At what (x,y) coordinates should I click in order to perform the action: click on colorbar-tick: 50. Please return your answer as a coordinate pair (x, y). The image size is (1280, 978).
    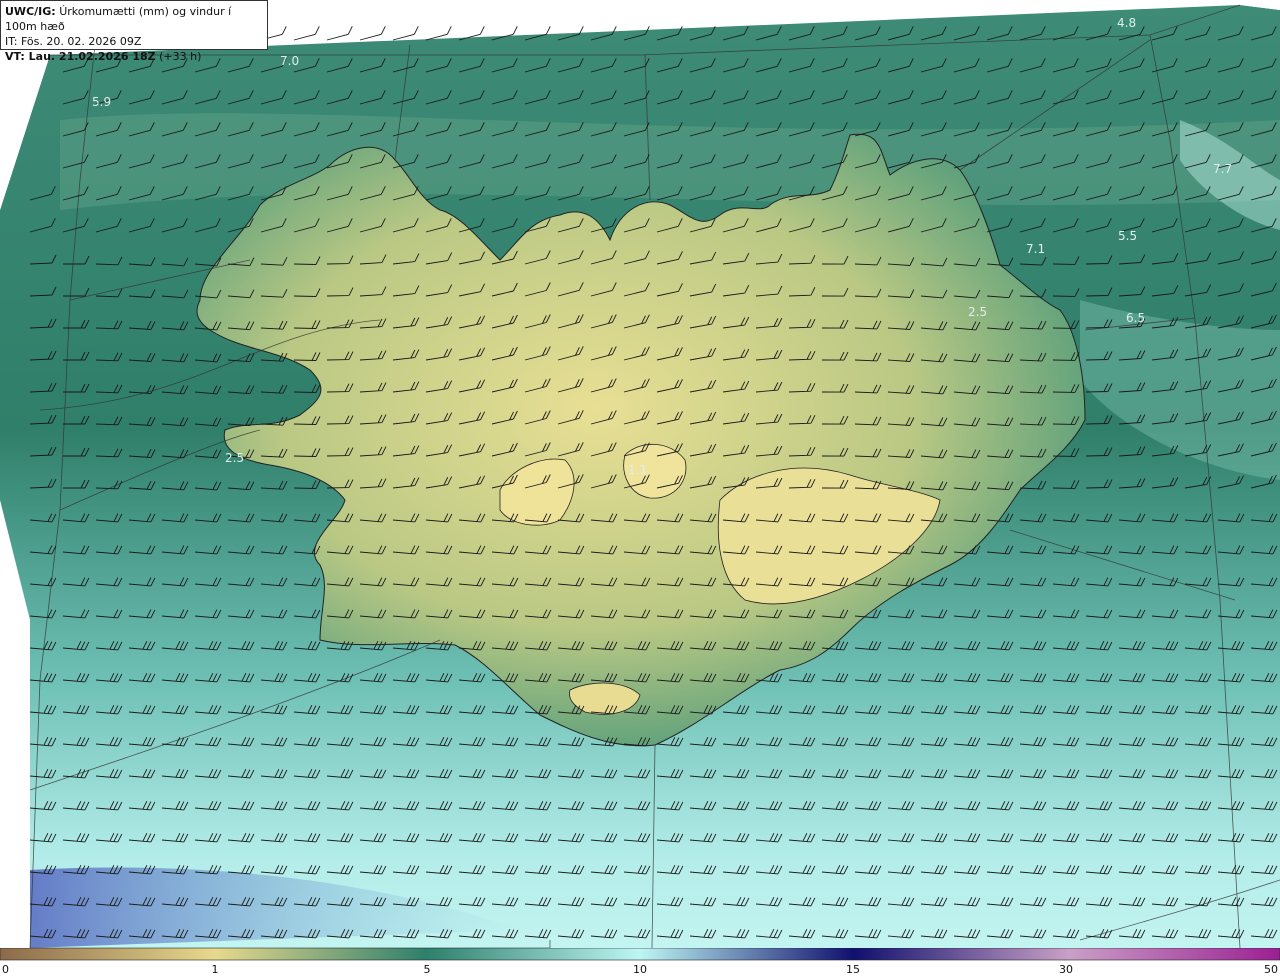
    Looking at the image, I should click on (1271, 969).